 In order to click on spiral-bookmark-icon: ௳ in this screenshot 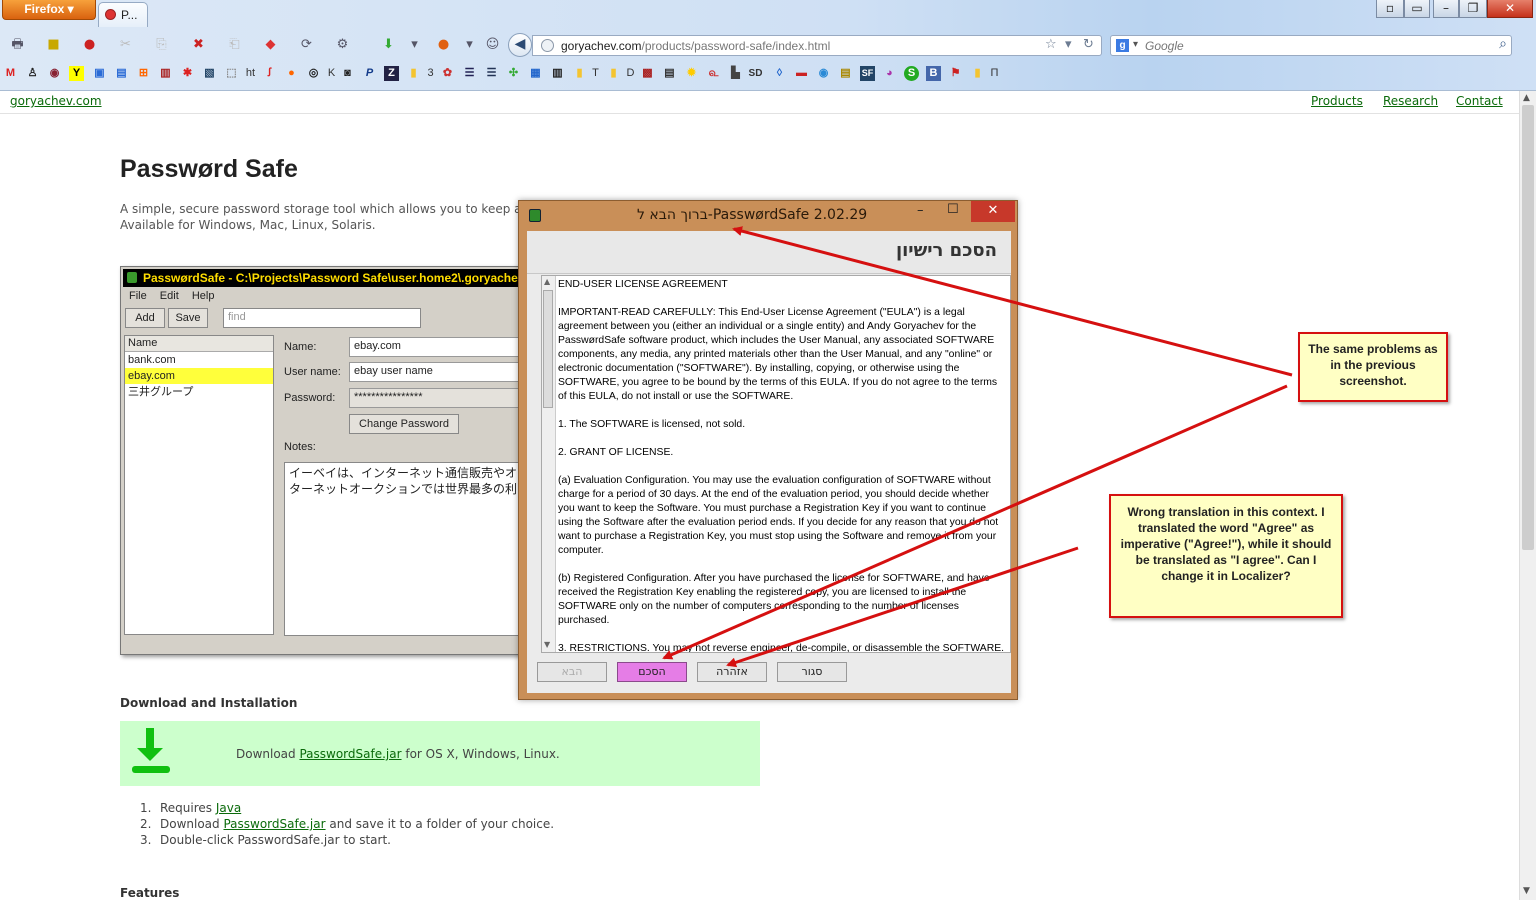, I will do `click(713, 73)`.